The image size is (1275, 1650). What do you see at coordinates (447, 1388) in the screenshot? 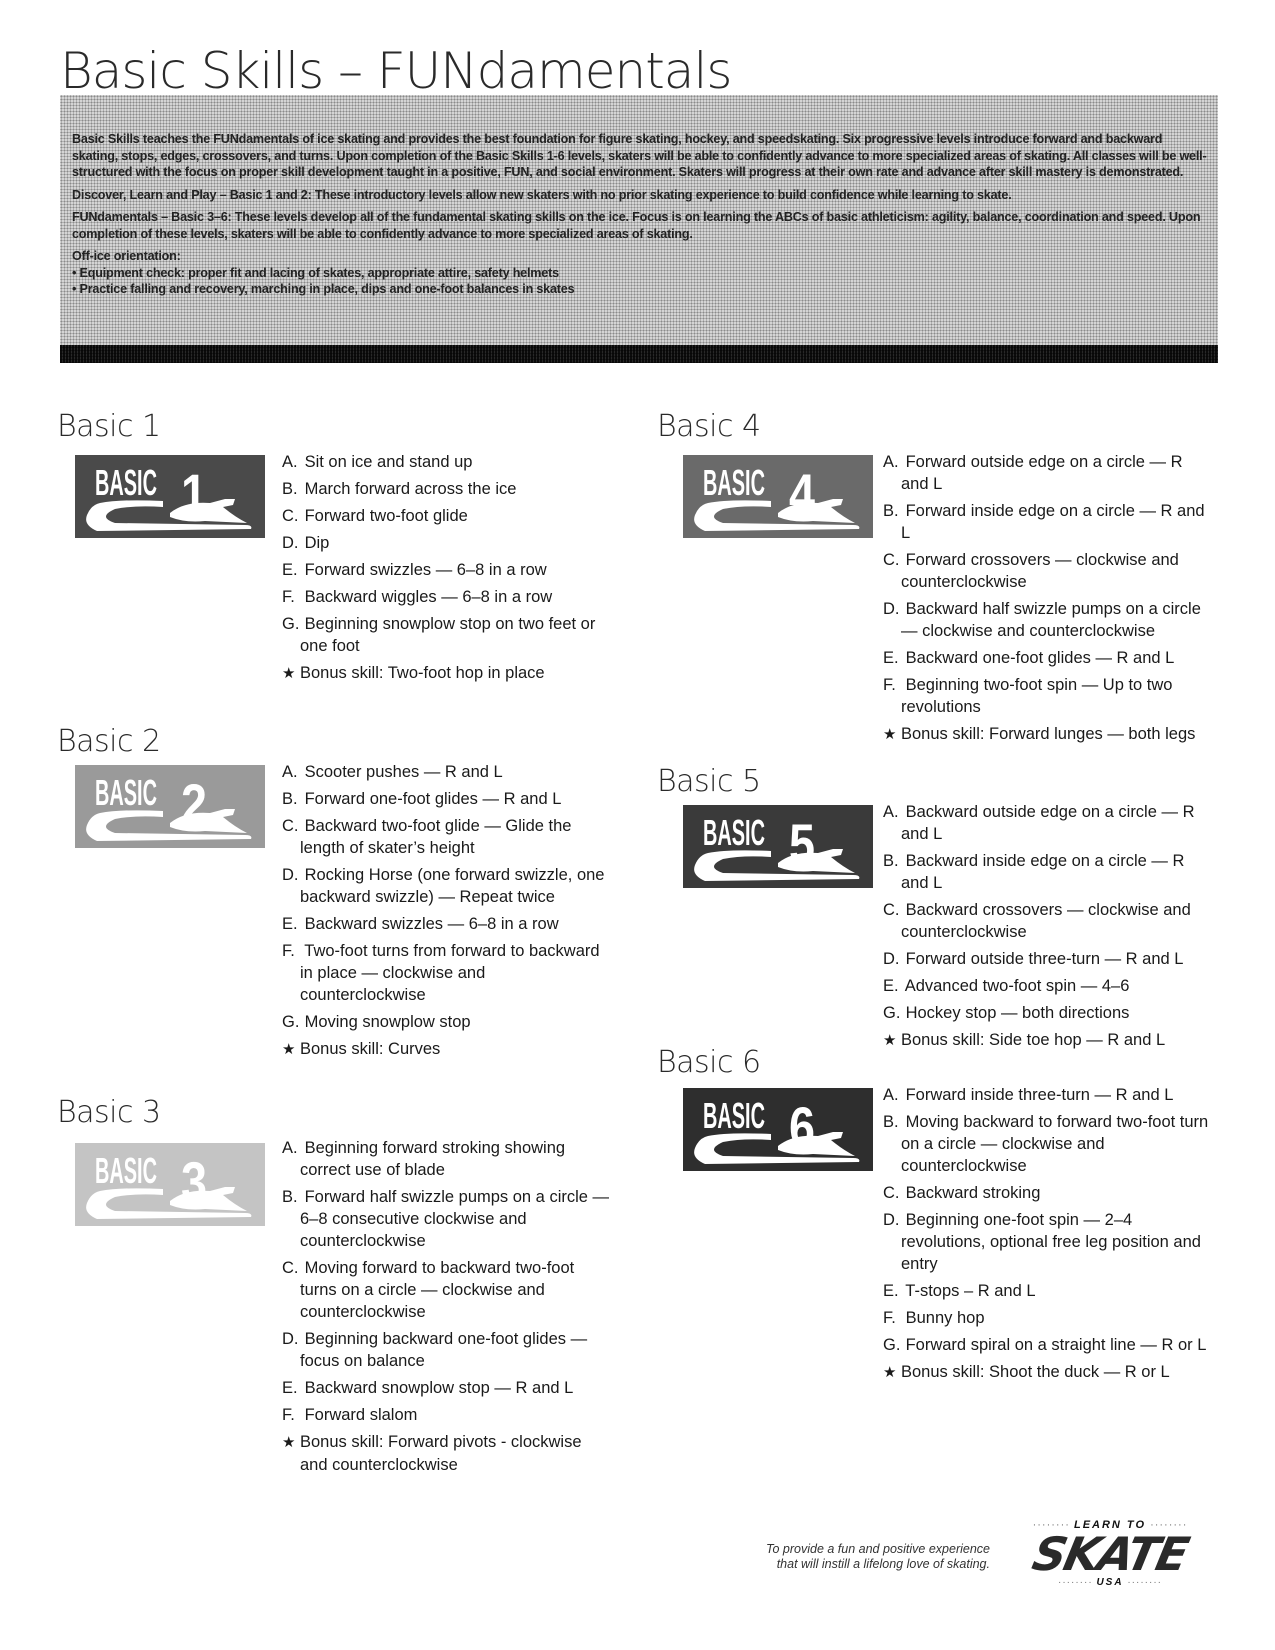
I see `skill-item: E. Backward snowplow stop — R and L` at bounding box center [447, 1388].